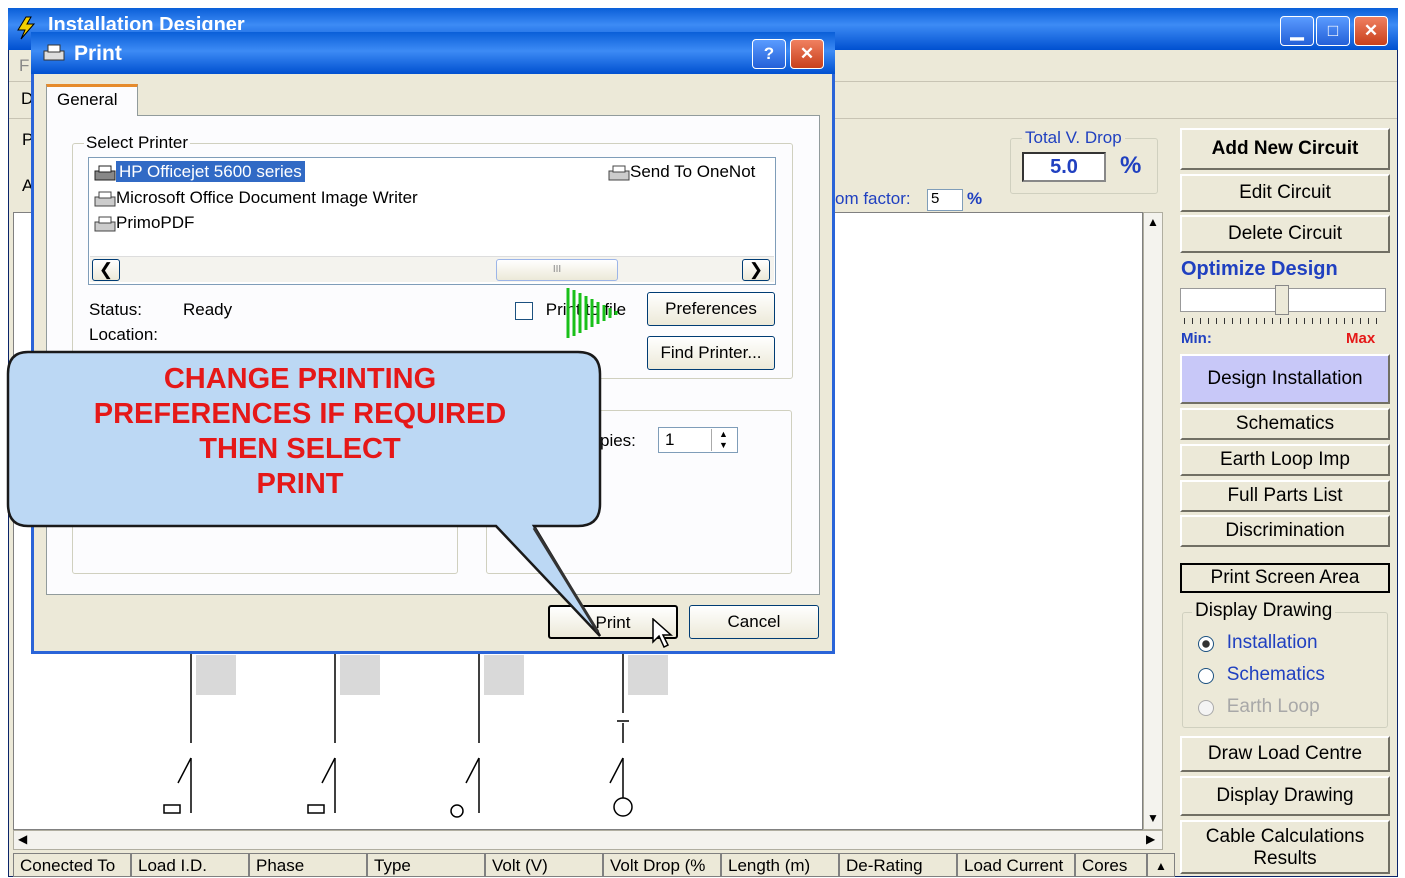  What do you see at coordinates (24, 66) in the screenshot?
I see `menu-item-file: F` at bounding box center [24, 66].